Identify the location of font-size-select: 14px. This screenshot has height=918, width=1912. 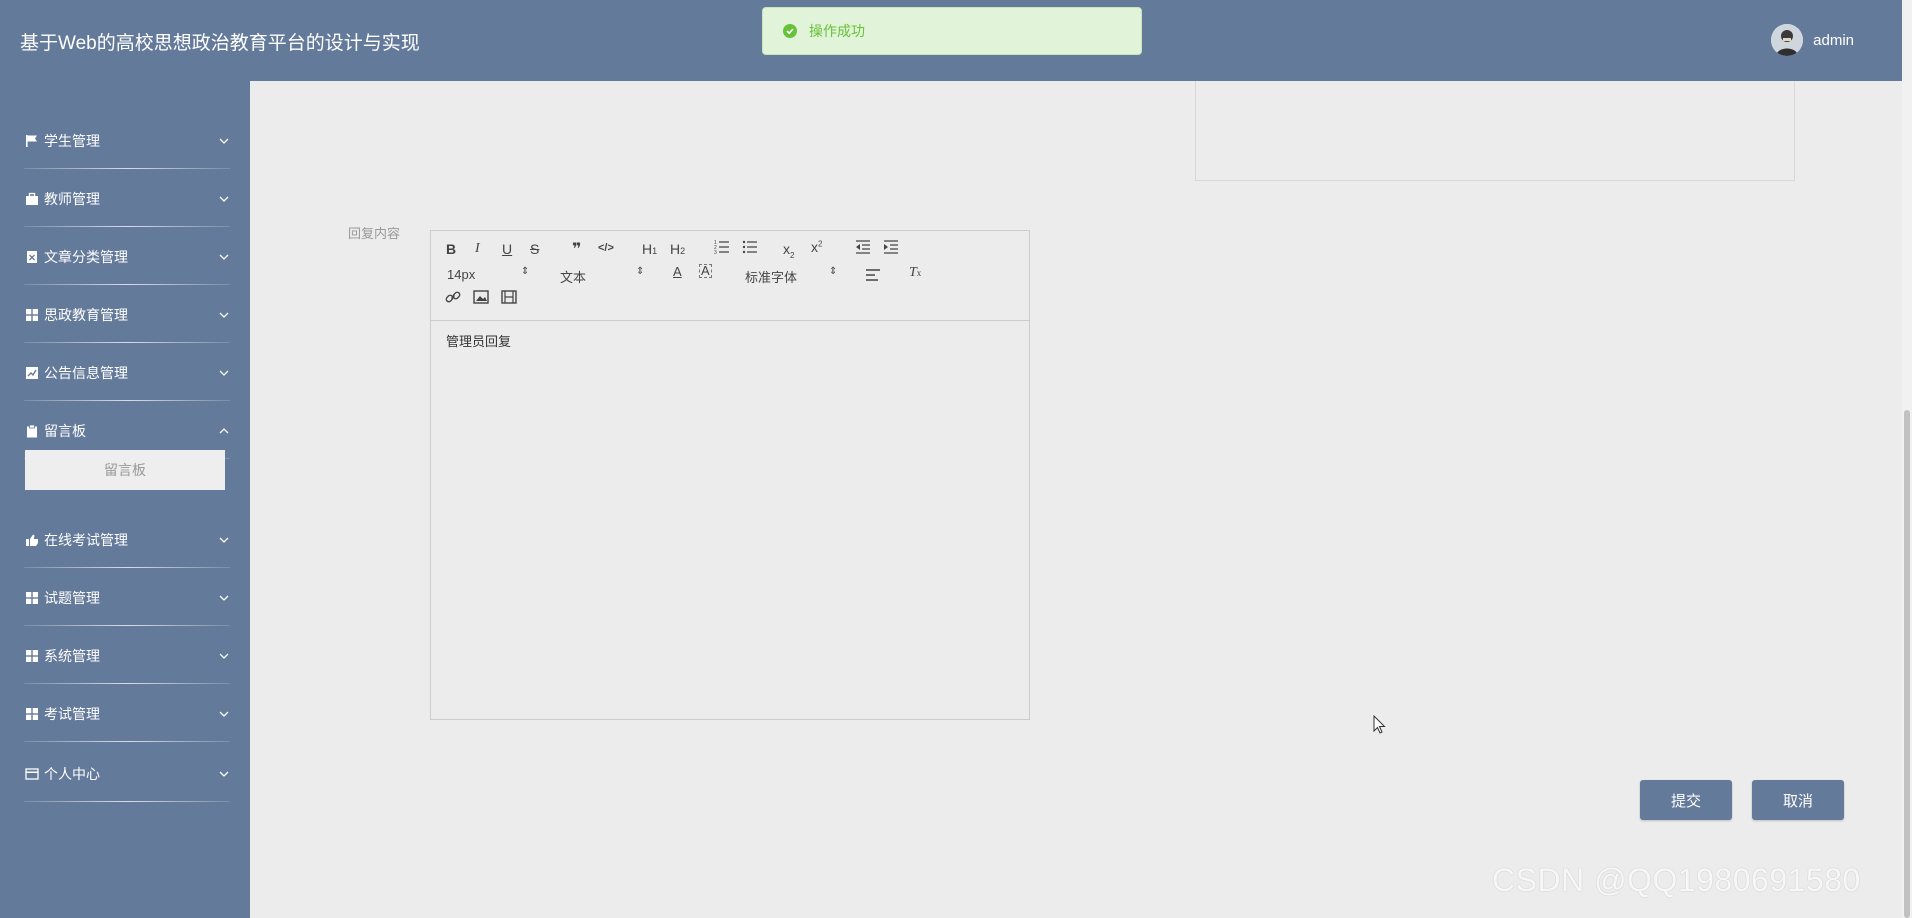
(461, 274).